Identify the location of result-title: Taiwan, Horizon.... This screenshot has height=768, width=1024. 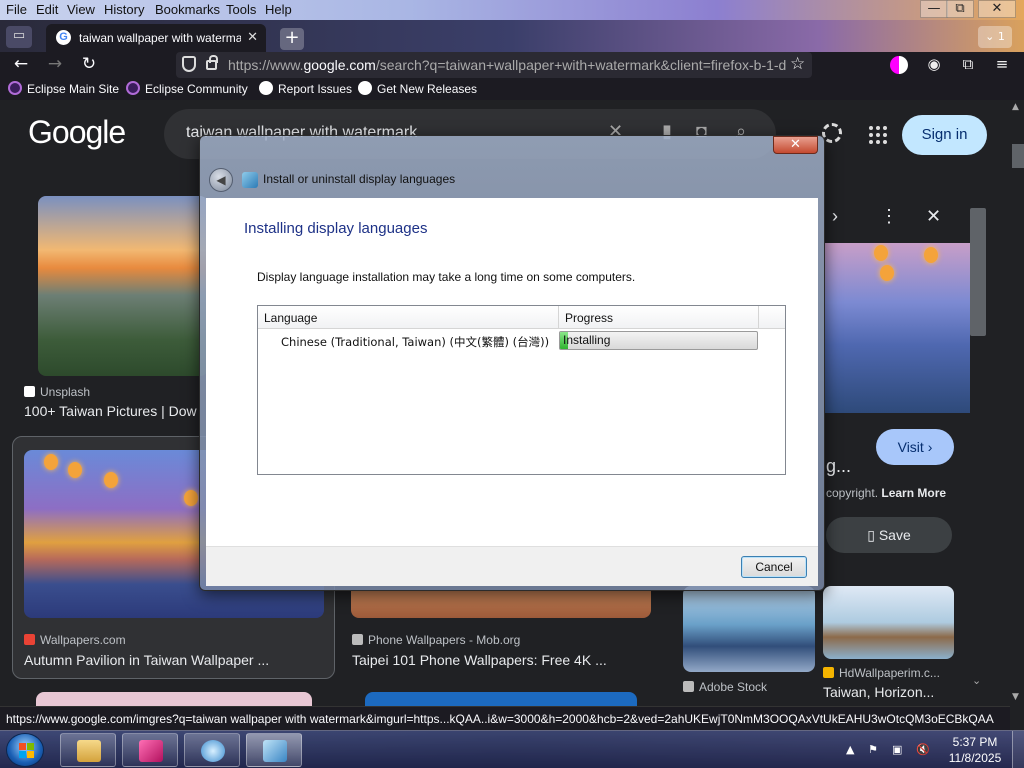
(888, 692).